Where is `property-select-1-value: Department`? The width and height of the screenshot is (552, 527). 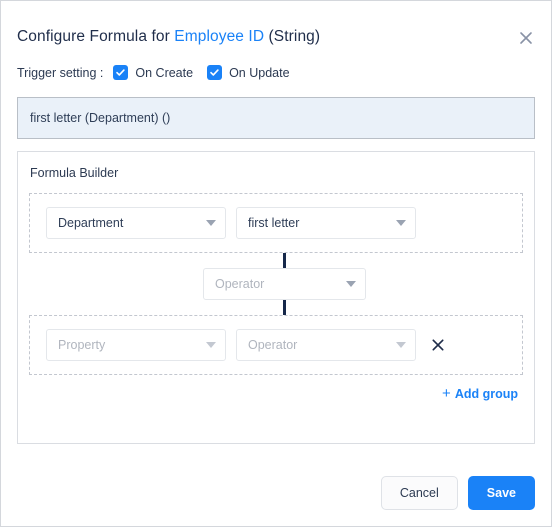 property-select-1-value: Department is located at coordinates (91, 223).